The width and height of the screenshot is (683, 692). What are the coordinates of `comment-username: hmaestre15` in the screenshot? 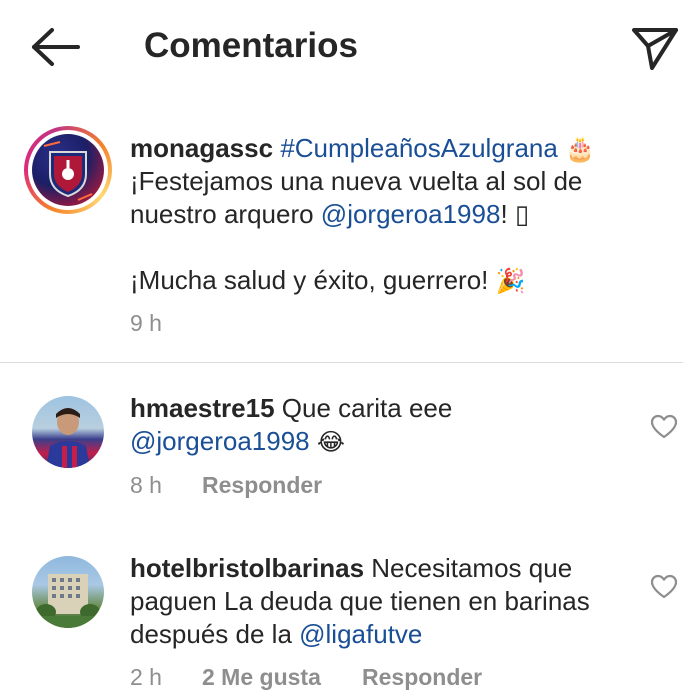 It's located at (202, 408).